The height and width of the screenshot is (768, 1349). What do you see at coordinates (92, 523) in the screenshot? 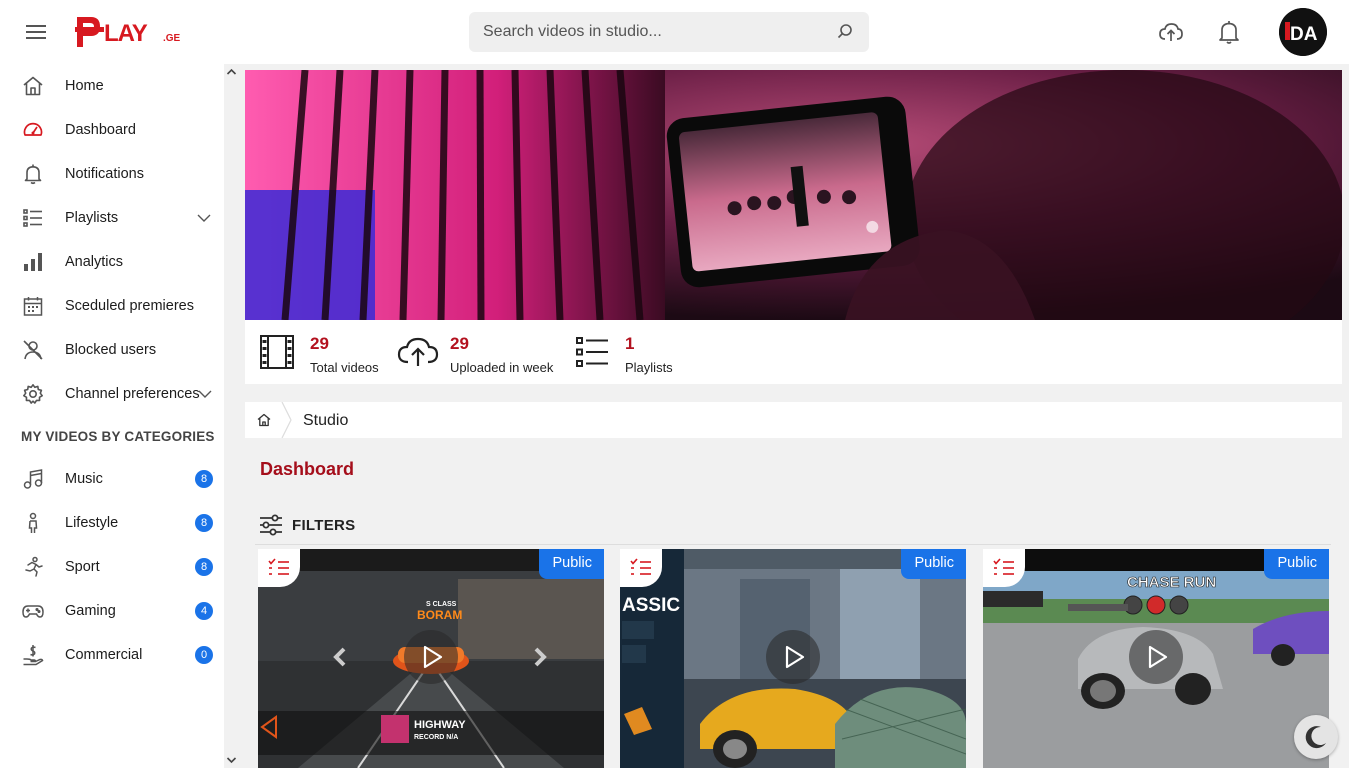
I see `category-label: Lifestyle` at bounding box center [92, 523].